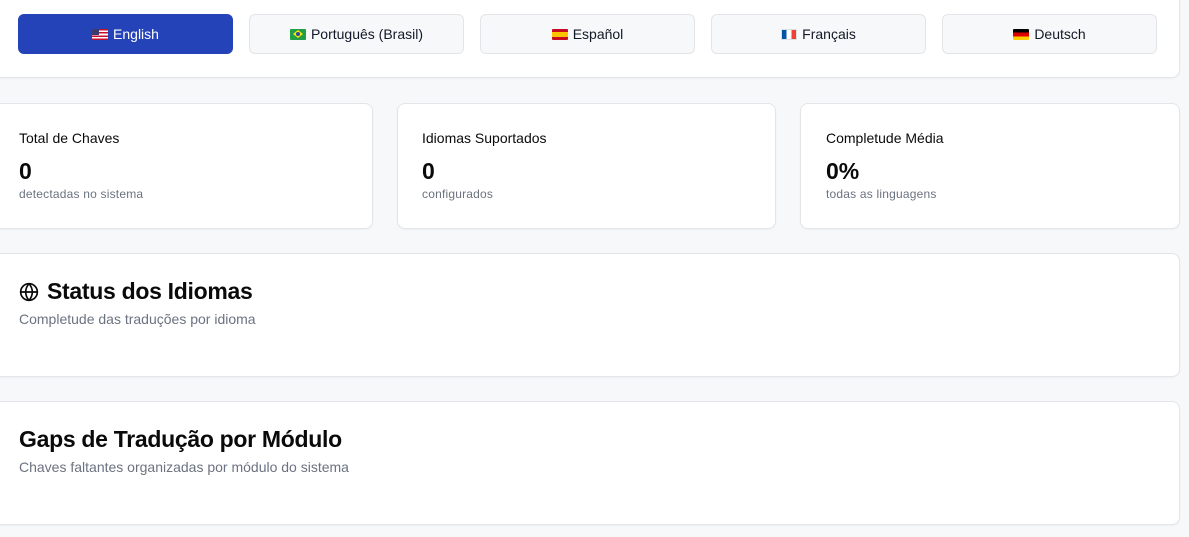 The image size is (1189, 537). I want to click on language-button-french: Français, so click(818, 34).